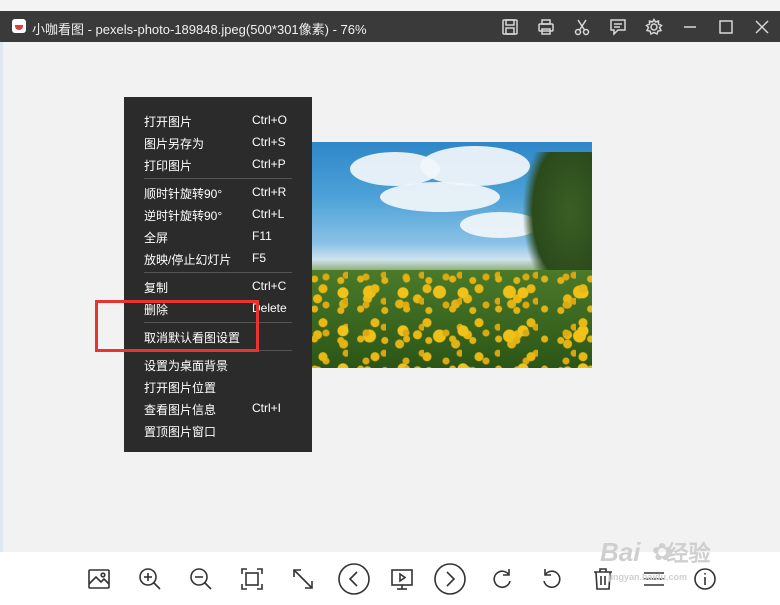  What do you see at coordinates (402, 579) in the screenshot?
I see `slideshow-icon` at bounding box center [402, 579].